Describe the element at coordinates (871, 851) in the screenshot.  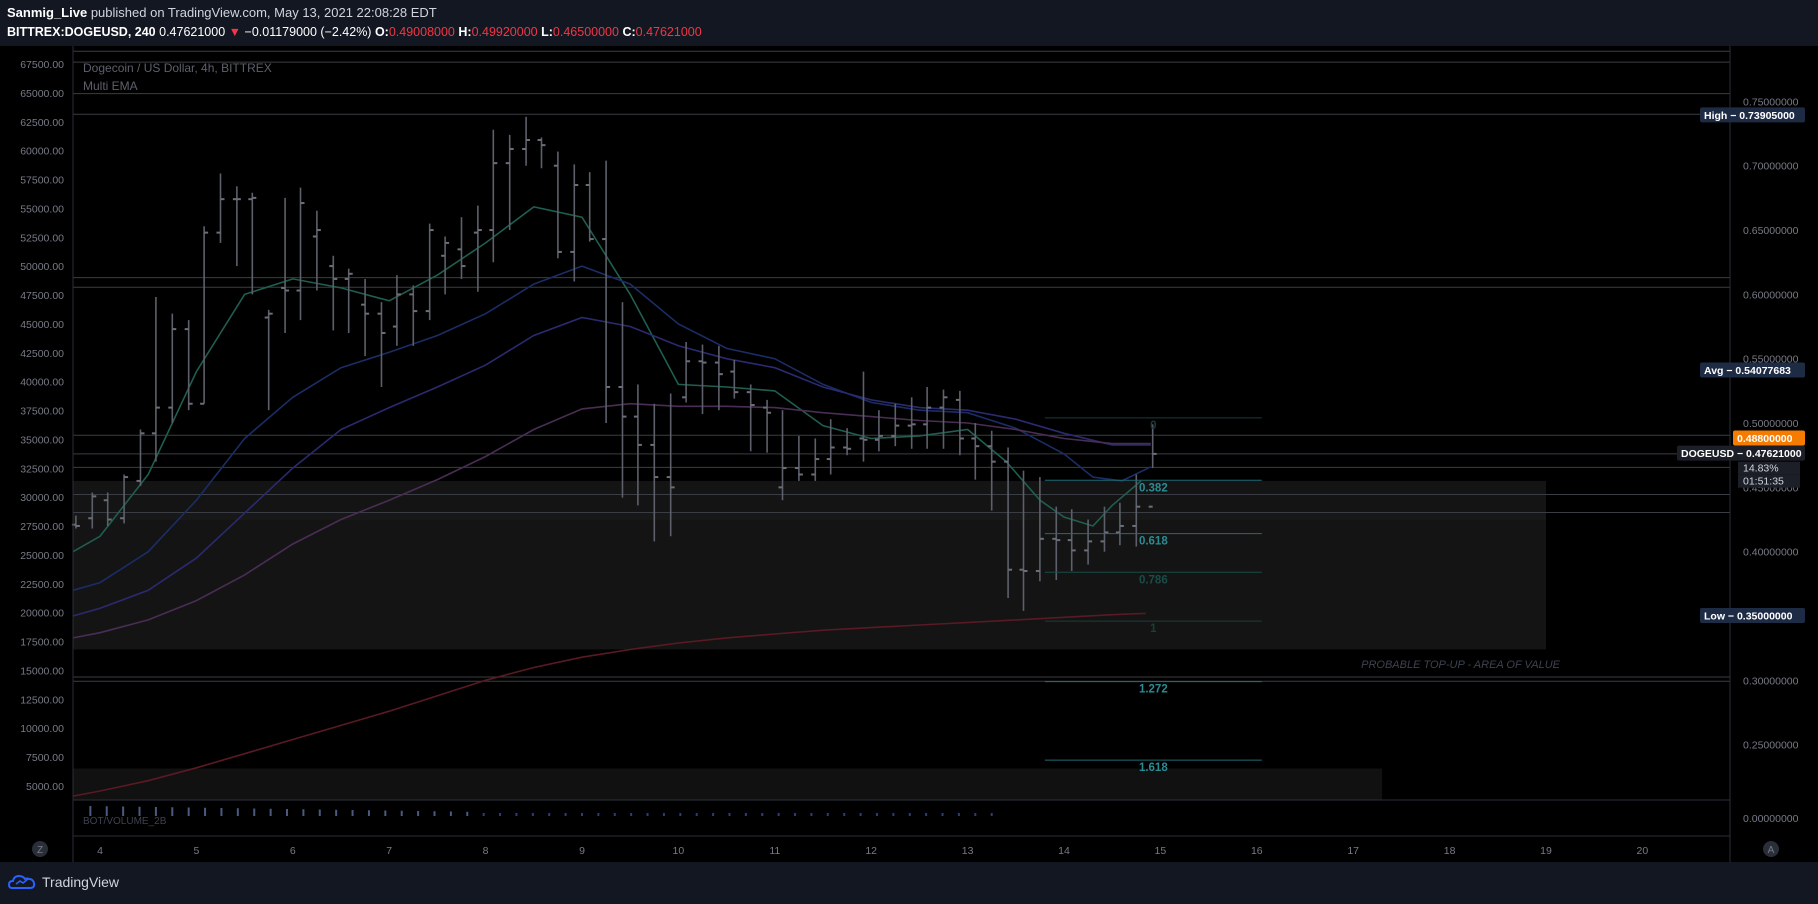
I see `time-axis-tick: 12` at that location.